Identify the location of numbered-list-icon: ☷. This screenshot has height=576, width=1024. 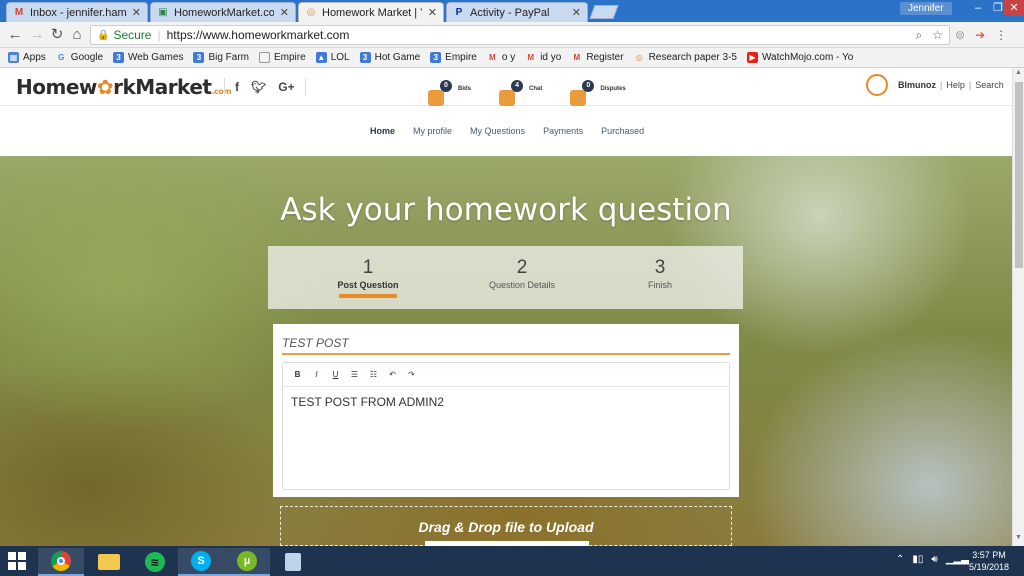
(373, 374).